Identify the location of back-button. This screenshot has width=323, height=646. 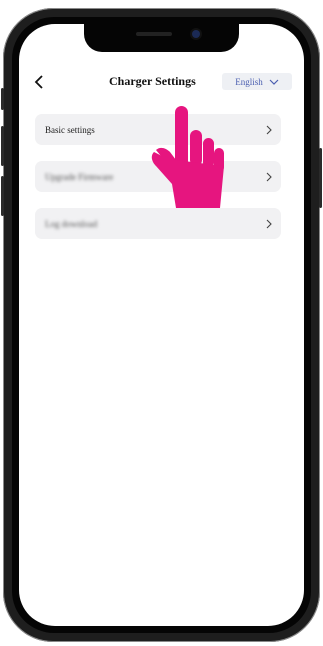
(39, 82).